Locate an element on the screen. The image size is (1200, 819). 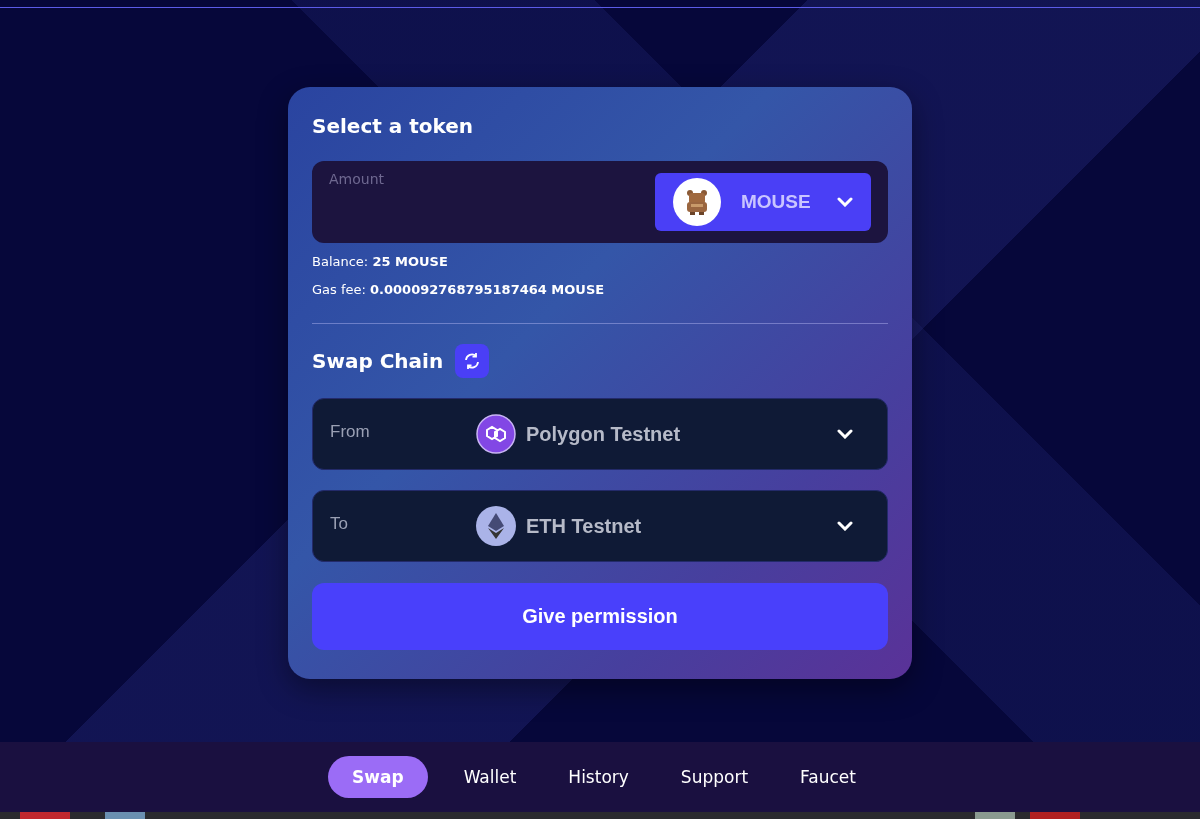
swap-button is located at coordinates (472, 361).